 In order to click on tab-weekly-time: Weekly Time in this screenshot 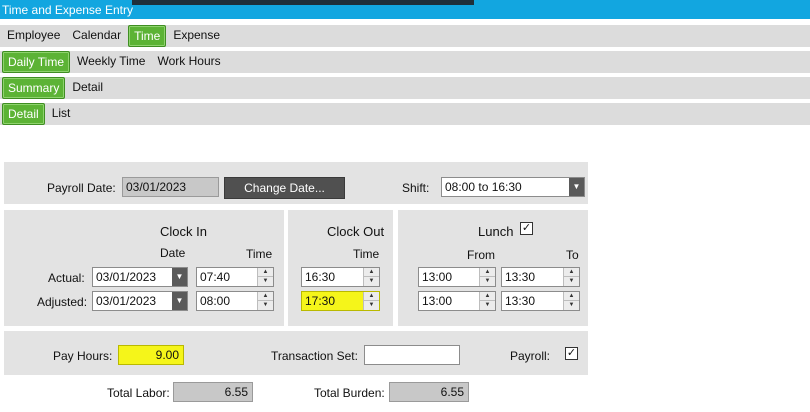, I will do `click(111, 62)`.